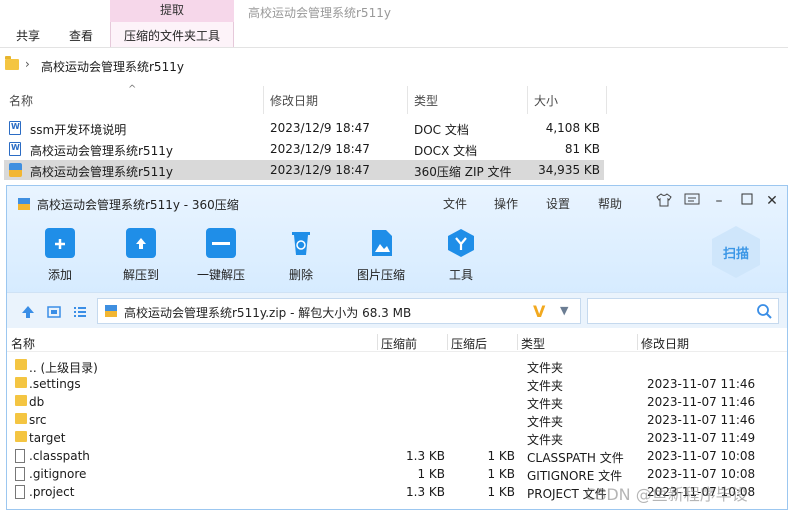 The height and width of the screenshot is (510, 788). What do you see at coordinates (397, 366) in the screenshot?
I see `archive-row: .. (上级目录) 文件夹` at bounding box center [397, 366].